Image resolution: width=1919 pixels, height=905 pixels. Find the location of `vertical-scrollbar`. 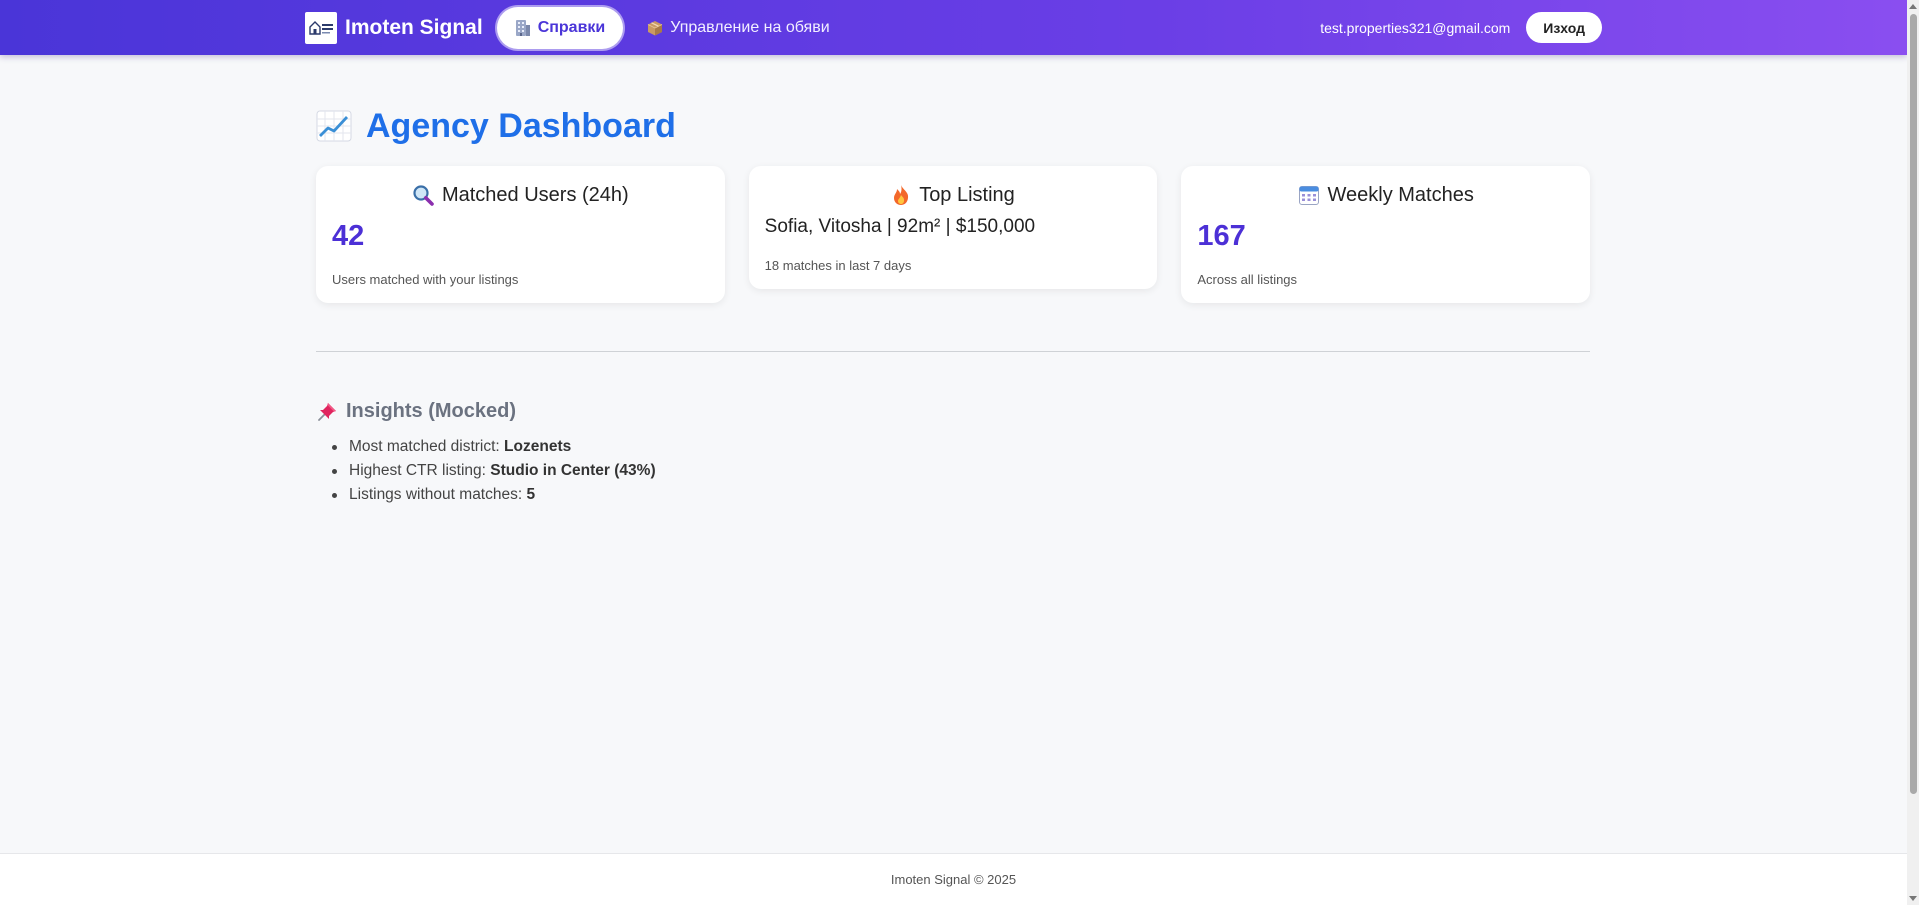

vertical-scrollbar is located at coordinates (1913, 452).